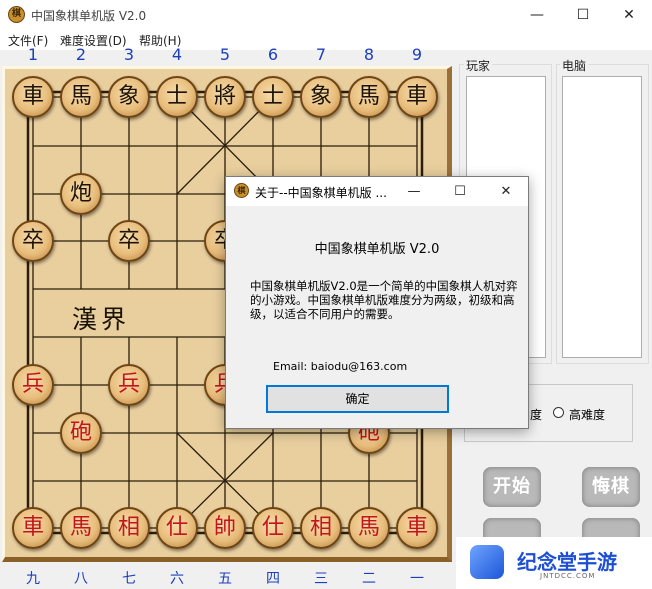 The width and height of the screenshot is (652, 589). What do you see at coordinates (574, 65) in the screenshot?
I see `computer-label: 电脑` at bounding box center [574, 65].